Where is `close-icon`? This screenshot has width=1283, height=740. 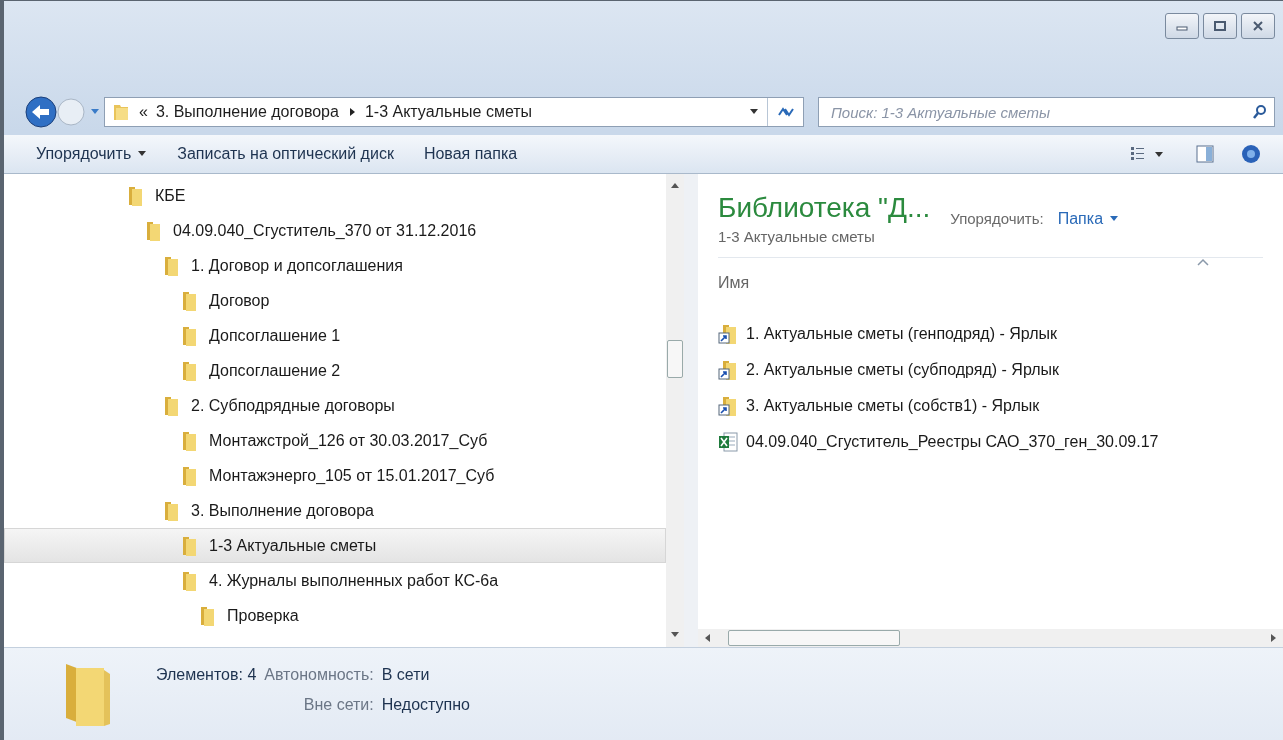 close-icon is located at coordinates (1258, 26).